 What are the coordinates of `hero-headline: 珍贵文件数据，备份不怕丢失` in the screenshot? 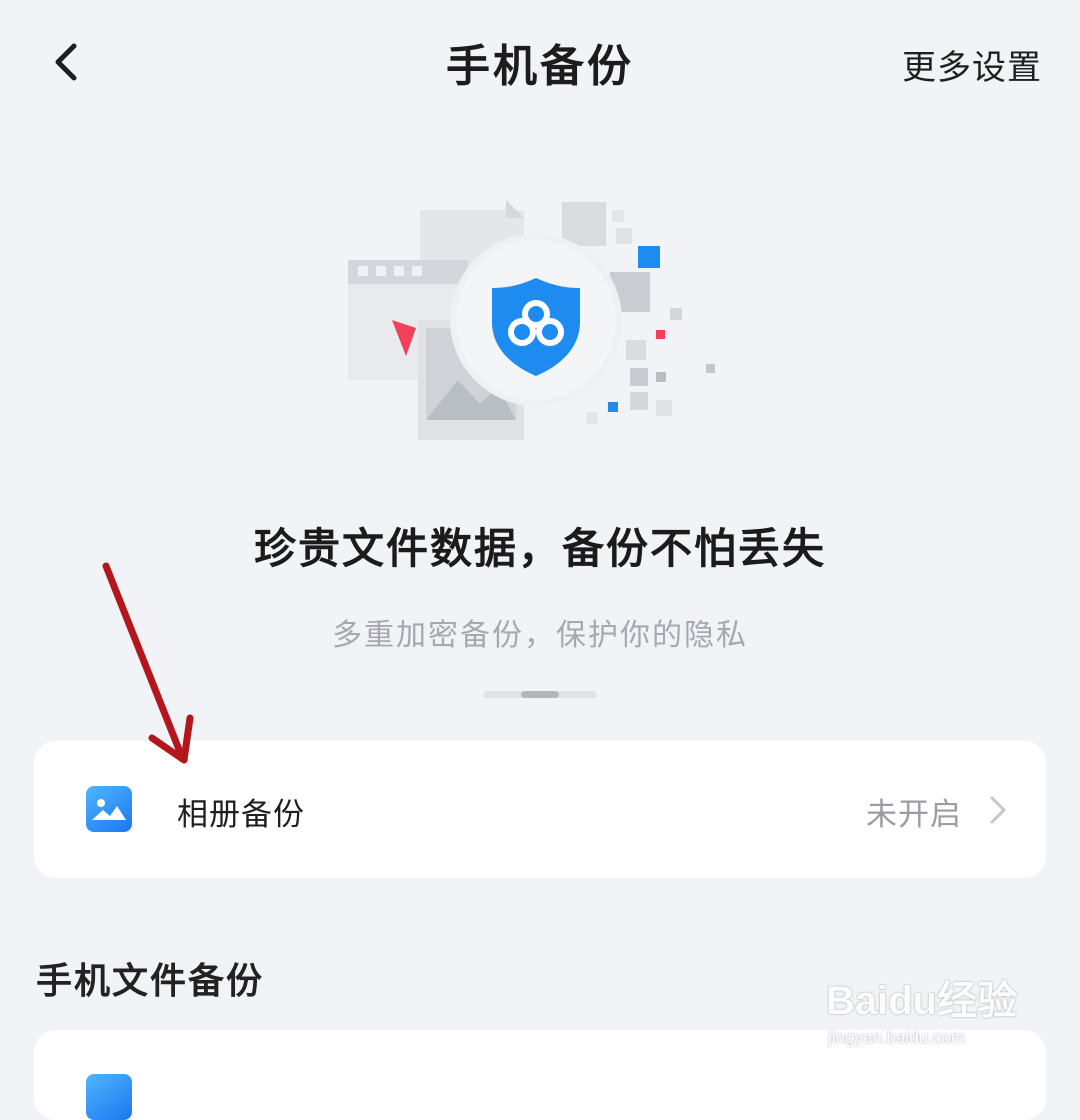 It's located at (539, 548).